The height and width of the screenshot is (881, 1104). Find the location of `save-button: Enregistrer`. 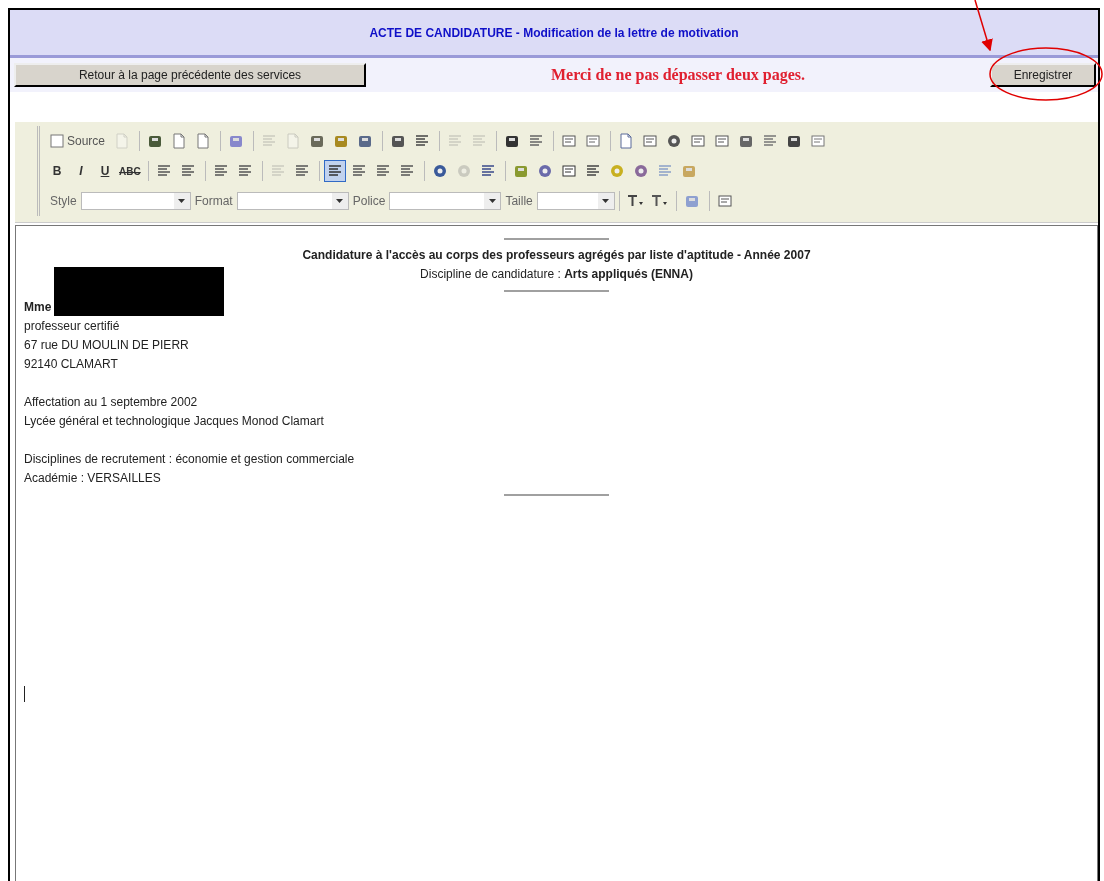

save-button: Enregistrer is located at coordinates (1043, 75).